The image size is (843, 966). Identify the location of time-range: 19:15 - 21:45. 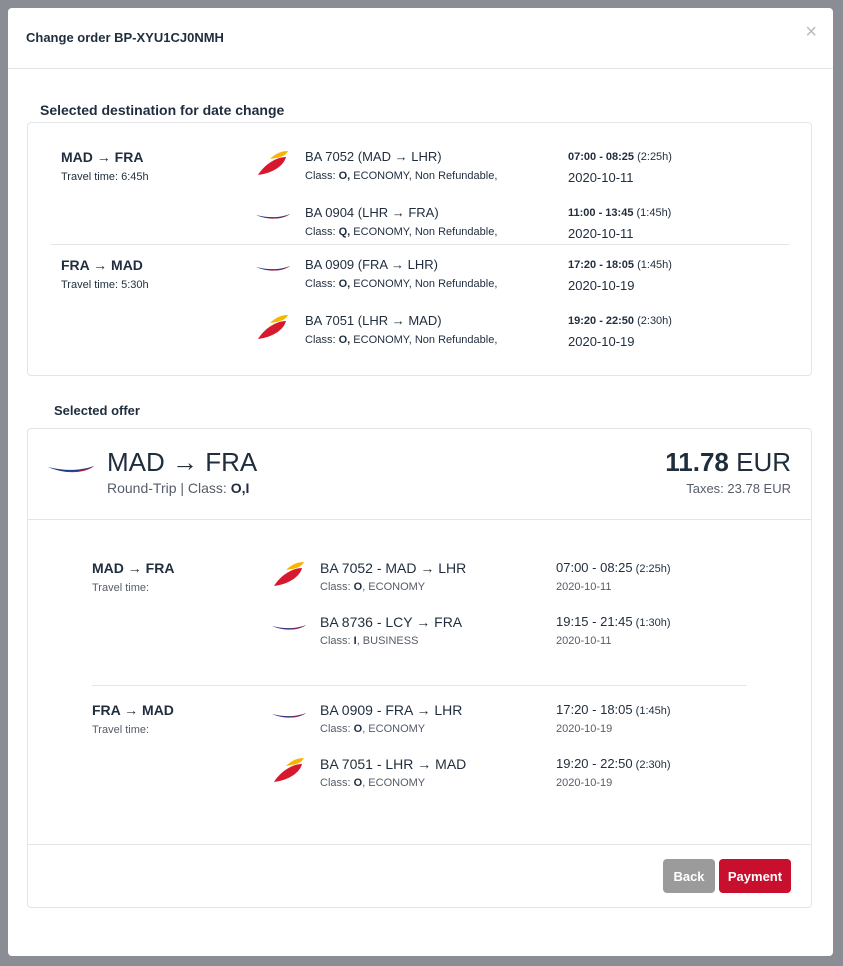
(594, 621).